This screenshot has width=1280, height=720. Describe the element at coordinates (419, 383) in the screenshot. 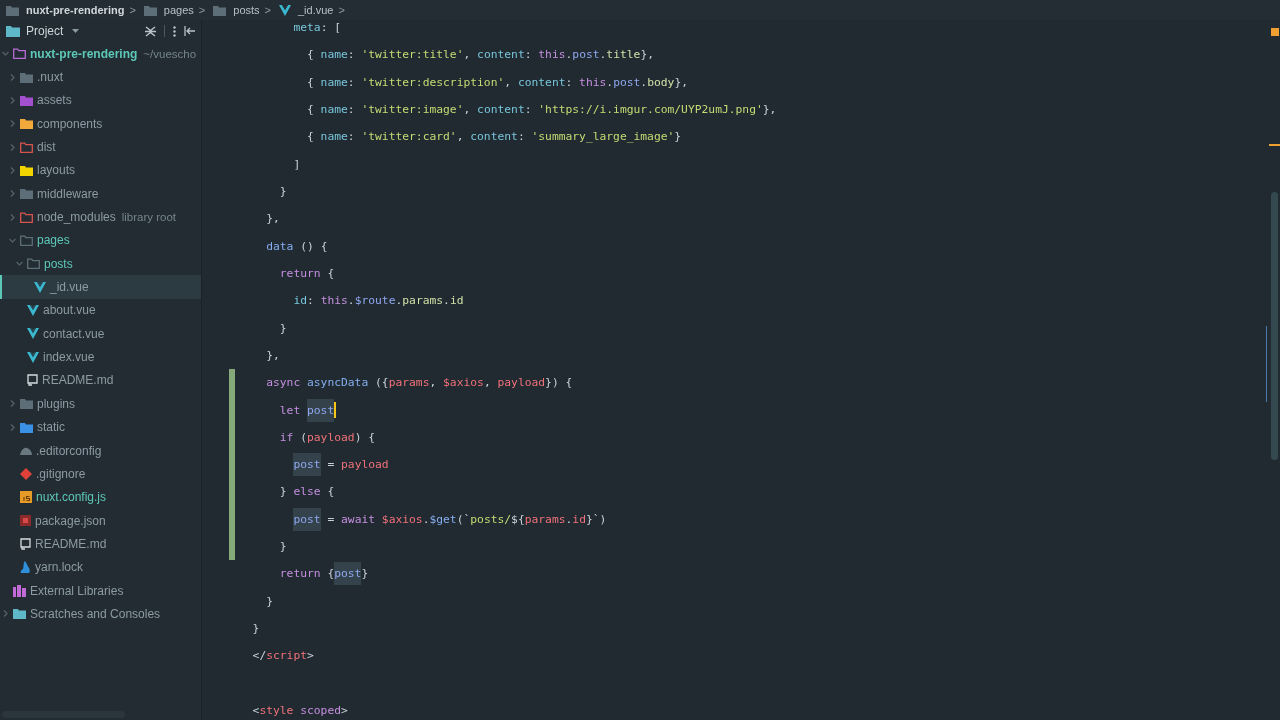

I see `code-line: async asyncData ({params, $axios, payload}) {` at that location.